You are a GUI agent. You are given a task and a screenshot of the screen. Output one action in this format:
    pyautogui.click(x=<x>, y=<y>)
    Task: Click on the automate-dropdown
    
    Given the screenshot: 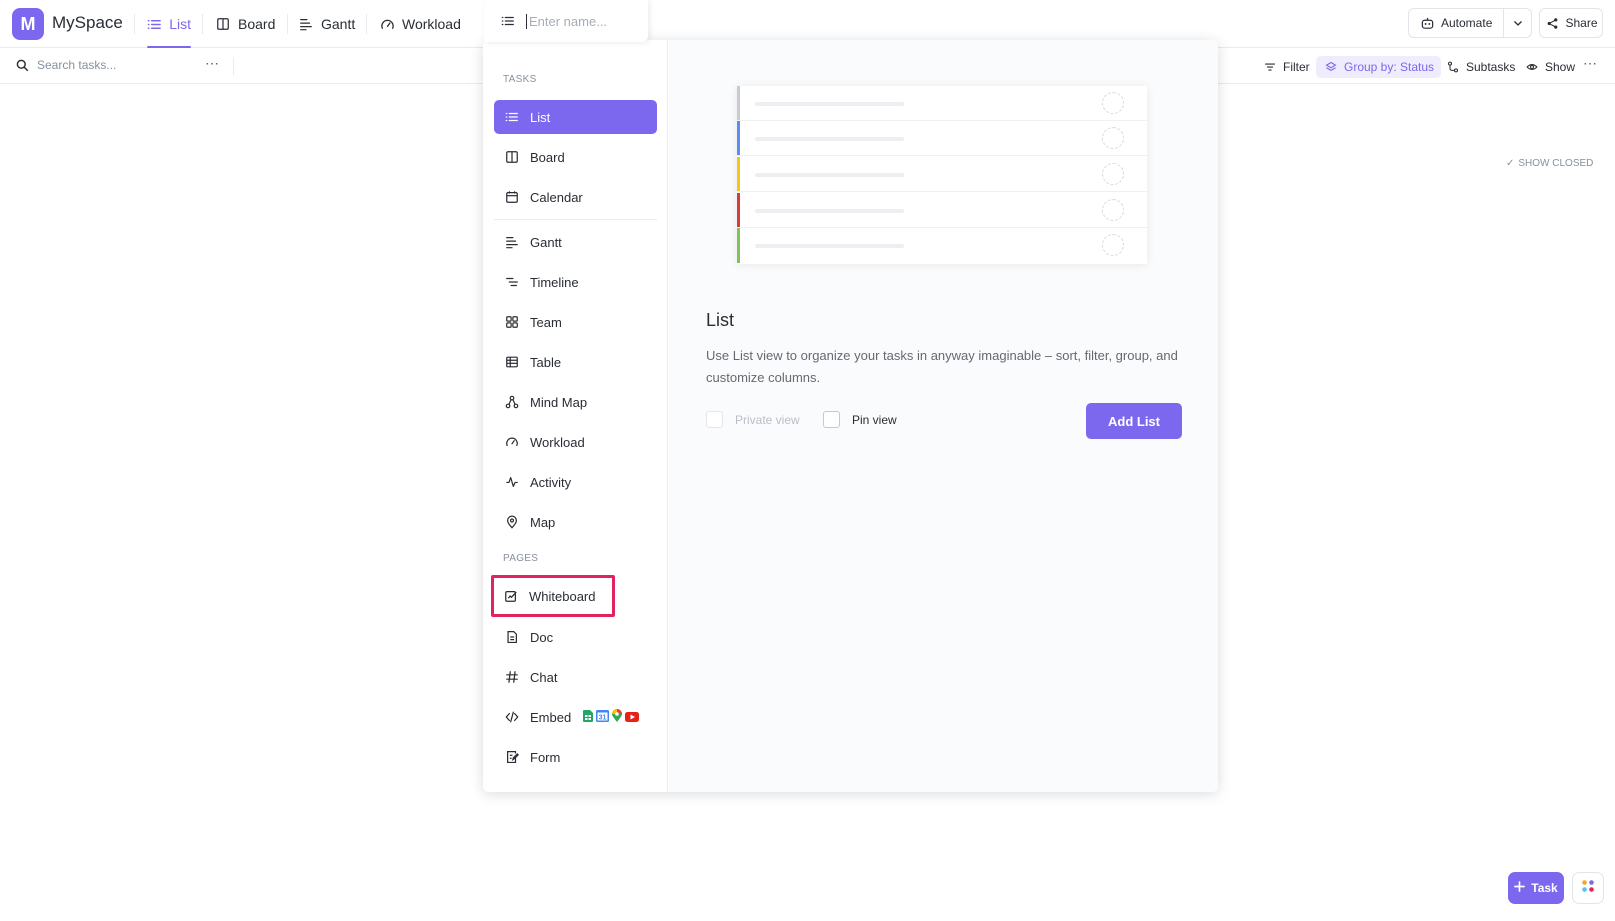 What is the action you would take?
    pyautogui.click(x=1517, y=23)
    